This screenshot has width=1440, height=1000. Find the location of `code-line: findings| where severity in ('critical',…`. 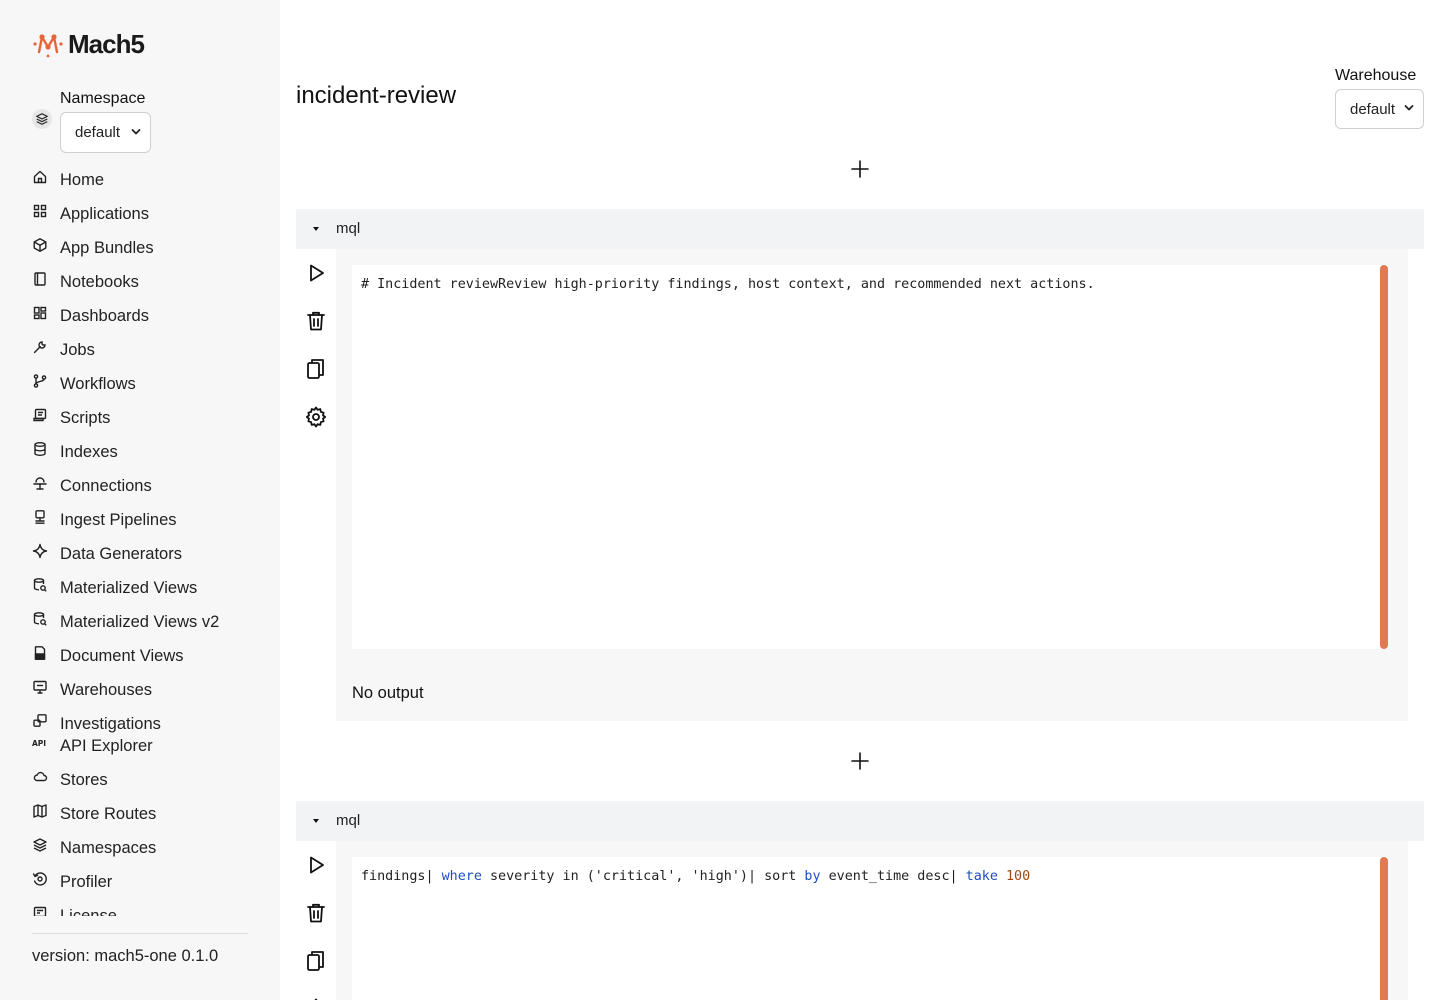

code-line: findings| where severity in ('critical',… is located at coordinates (695, 876).